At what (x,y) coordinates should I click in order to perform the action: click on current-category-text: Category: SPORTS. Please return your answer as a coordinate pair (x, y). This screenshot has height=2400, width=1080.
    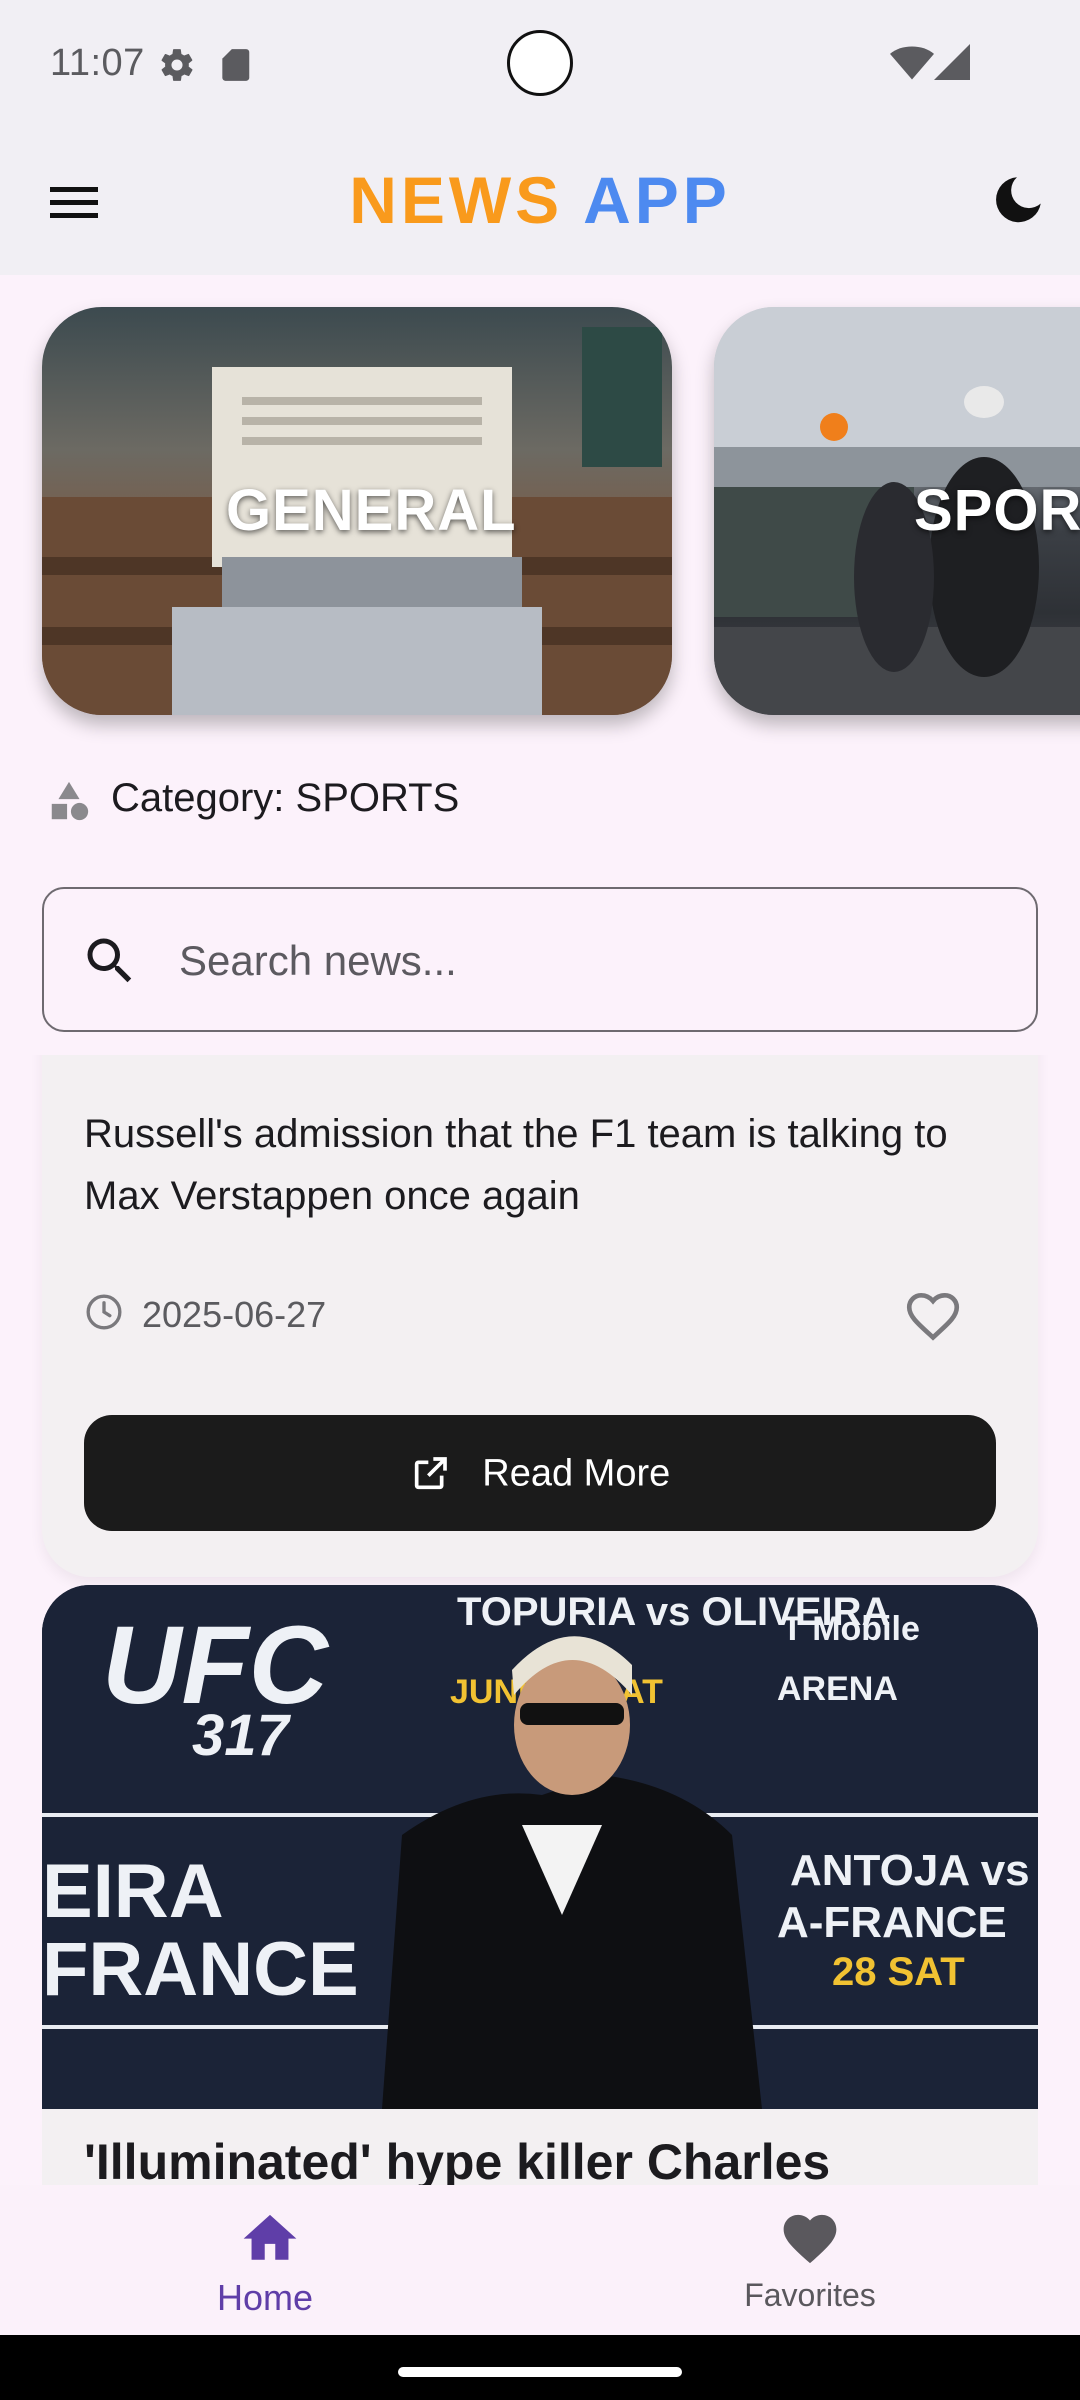
    Looking at the image, I should click on (285, 798).